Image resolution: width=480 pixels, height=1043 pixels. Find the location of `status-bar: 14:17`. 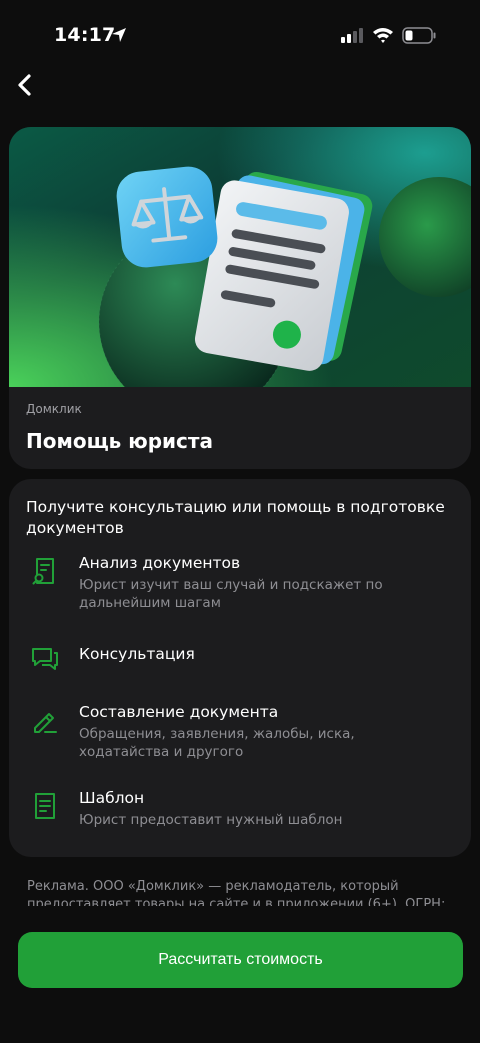

status-bar: 14:17 is located at coordinates (240, 35).